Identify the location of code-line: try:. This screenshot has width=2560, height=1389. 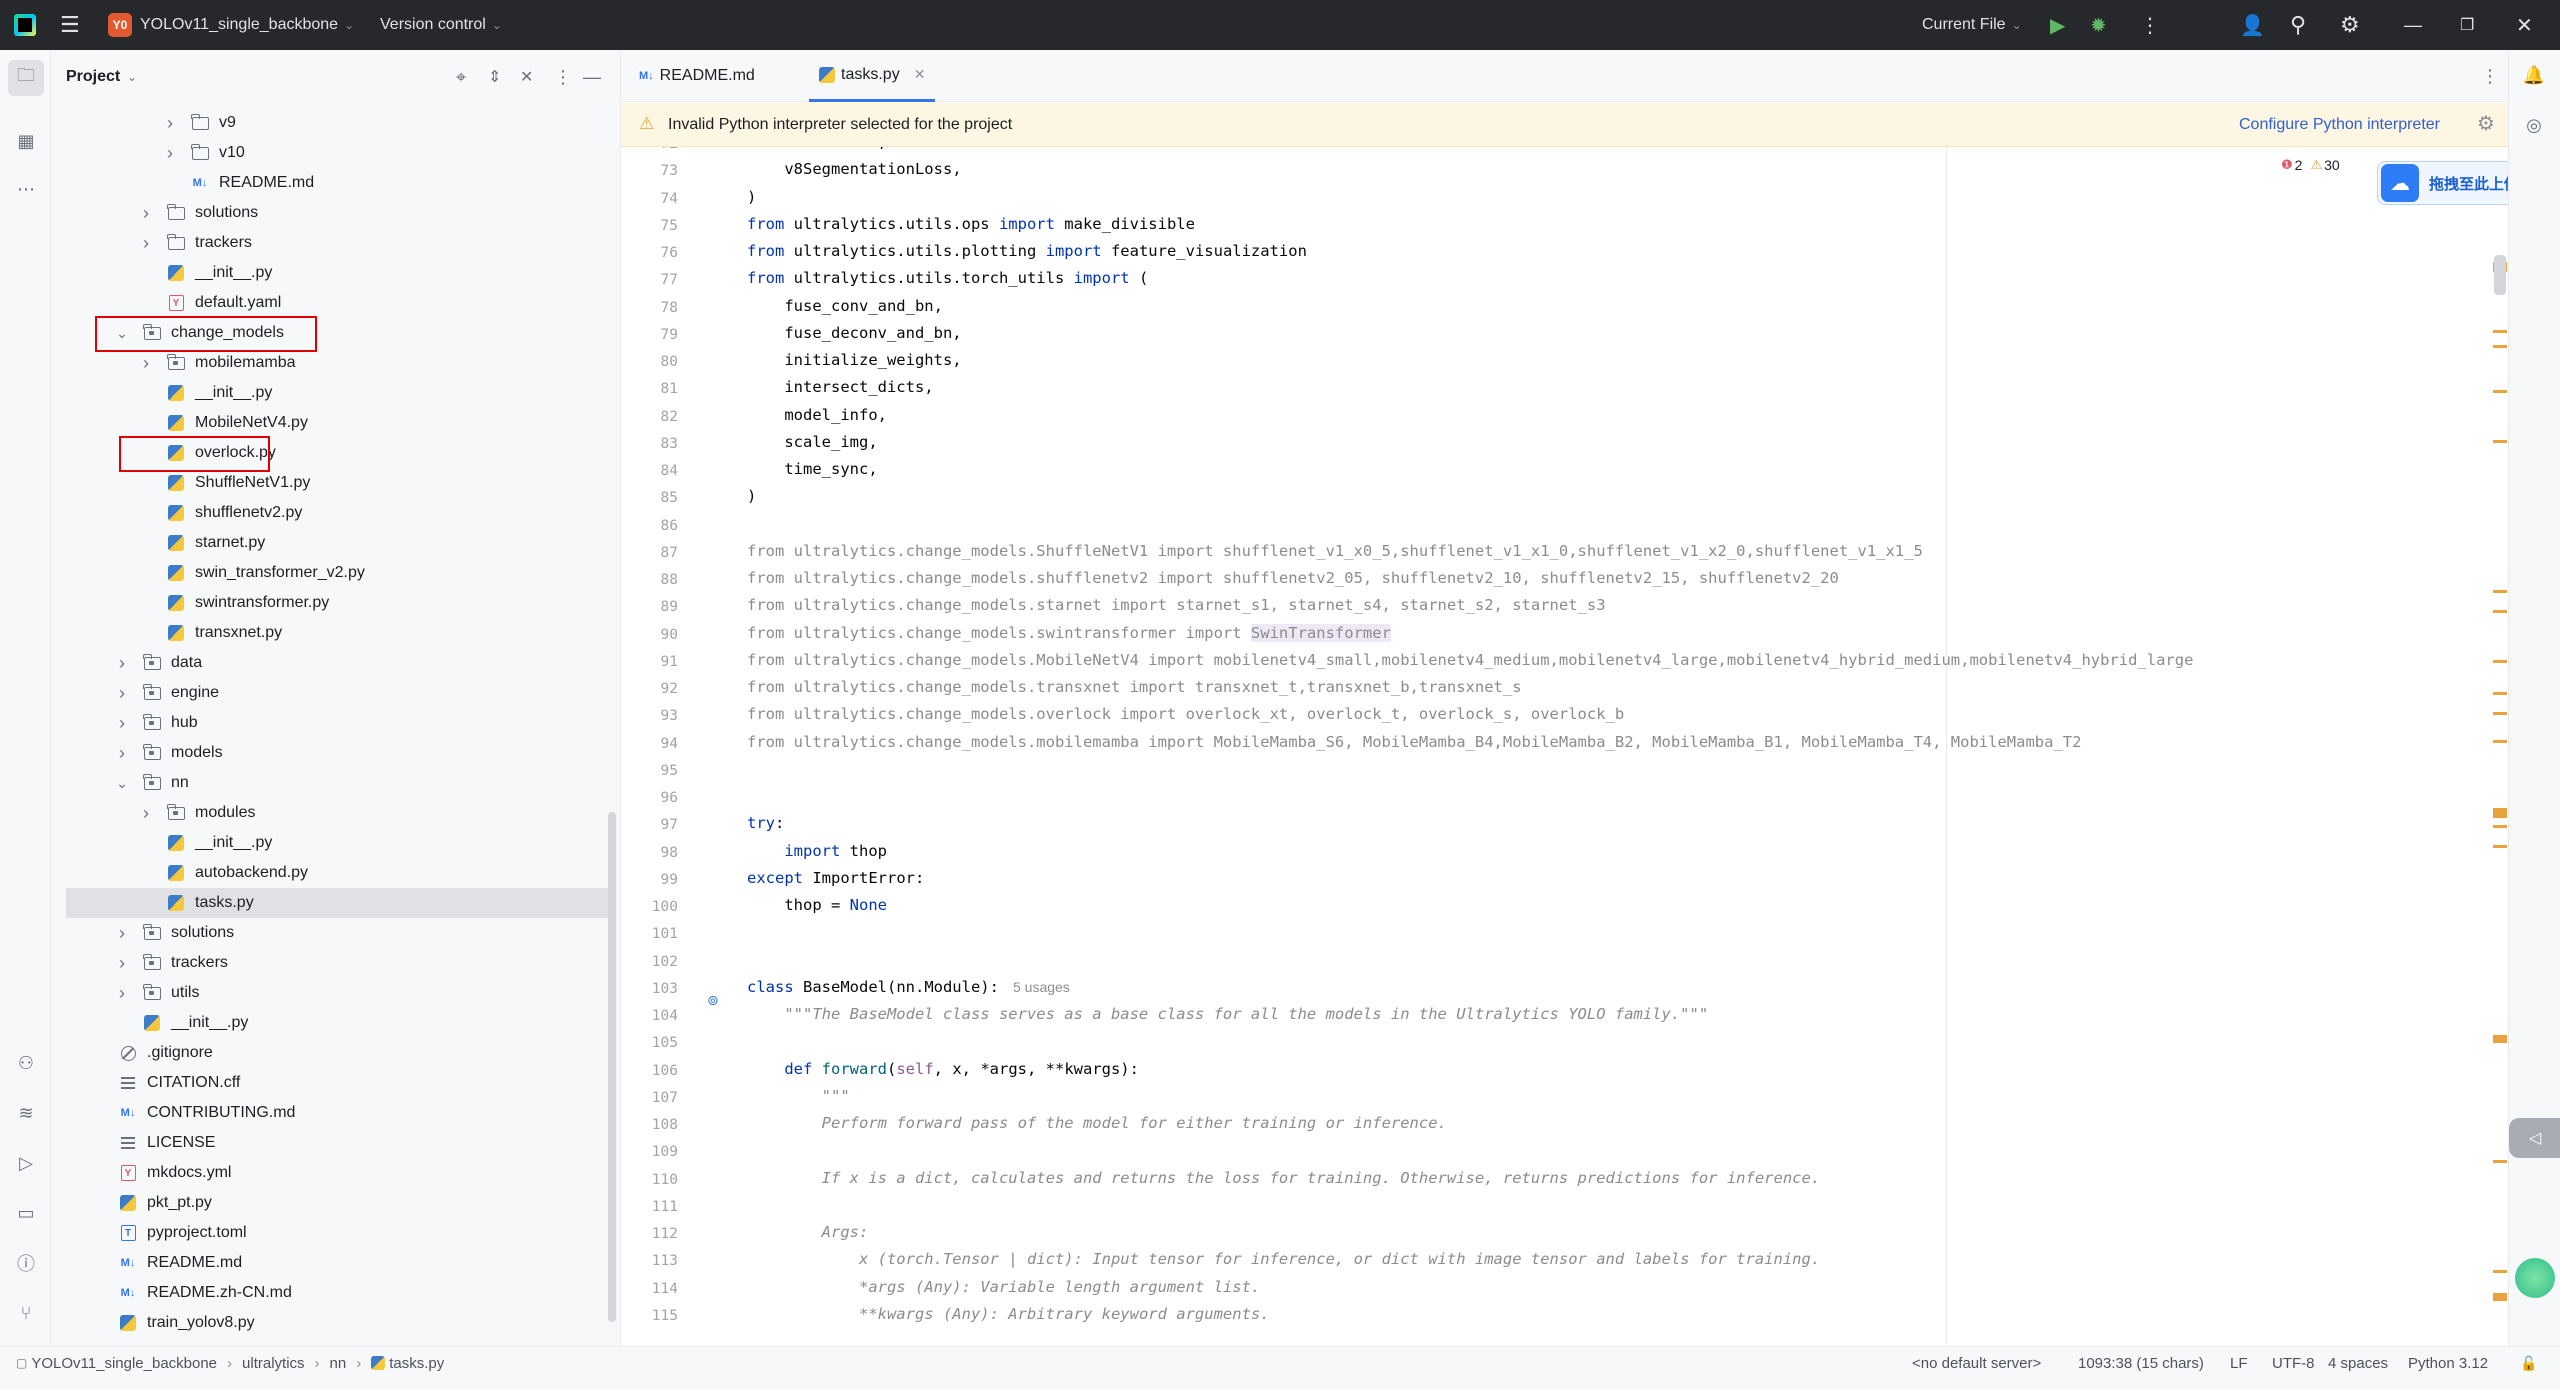
(765, 823).